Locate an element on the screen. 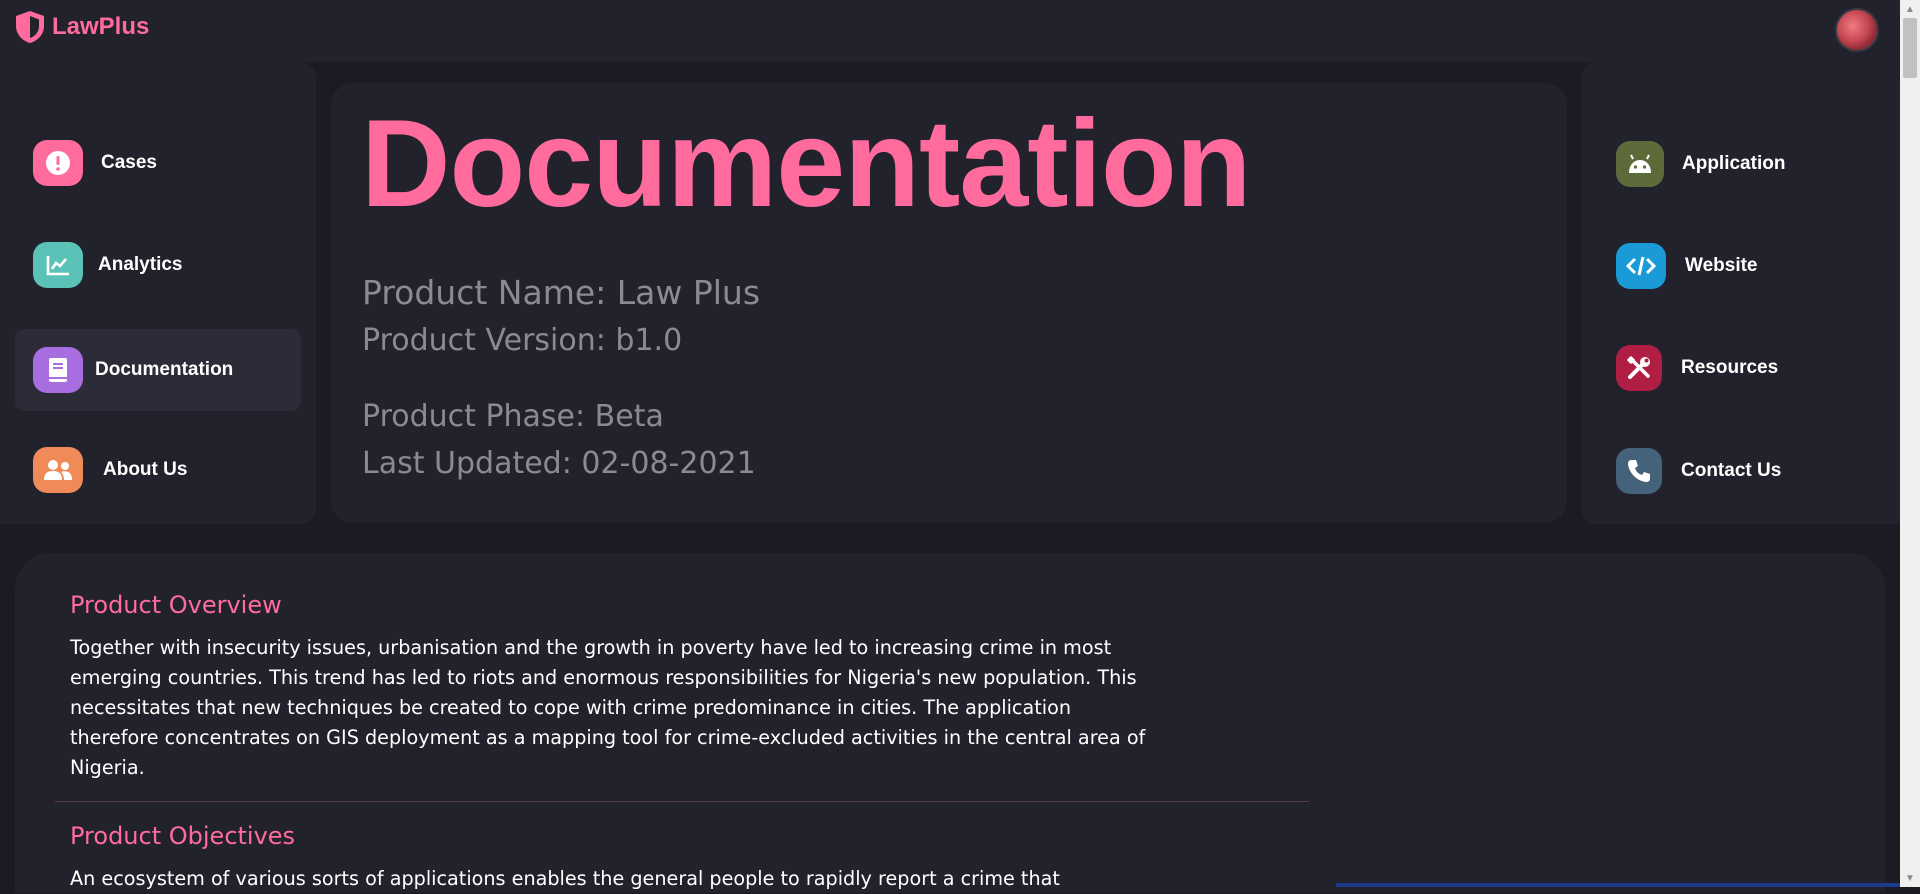 Image resolution: width=1920 pixels, height=894 pixels. nav-item-analytics: Analytics is located at coordinates (107, 265).